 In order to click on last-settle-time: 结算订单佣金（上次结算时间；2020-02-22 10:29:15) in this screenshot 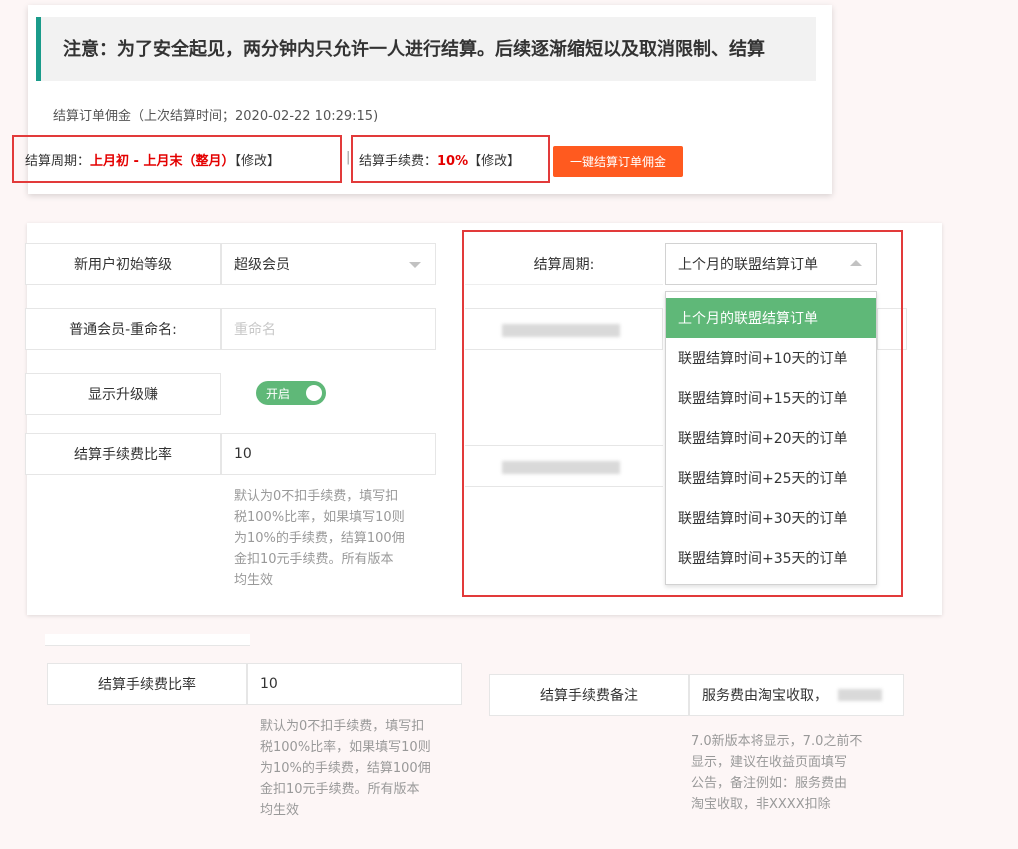, I will do `click(216, 116)`.